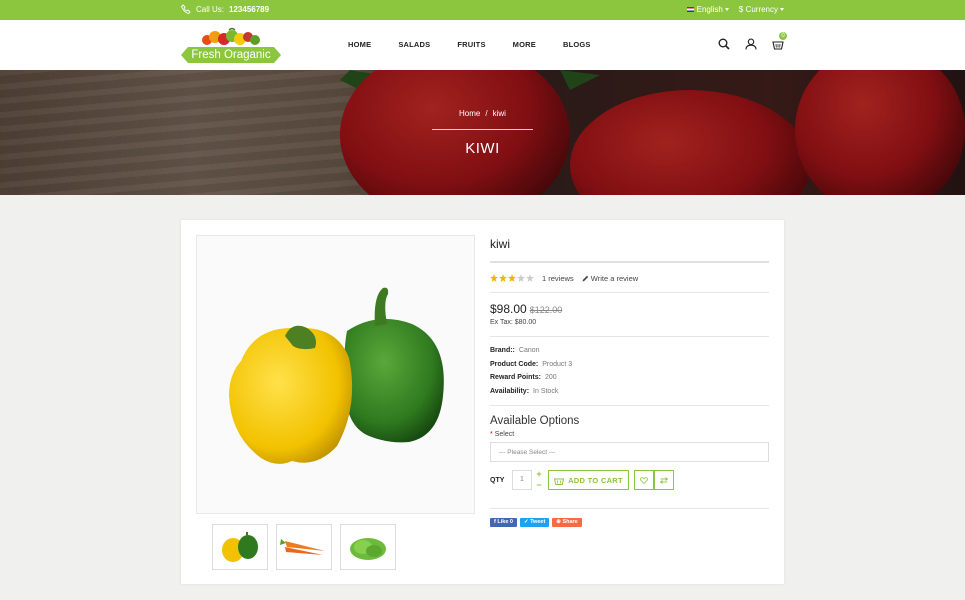  Describe the element at coordinates (538, 485) in the screenshot. I see `qty-decrease-button: −` at that location.